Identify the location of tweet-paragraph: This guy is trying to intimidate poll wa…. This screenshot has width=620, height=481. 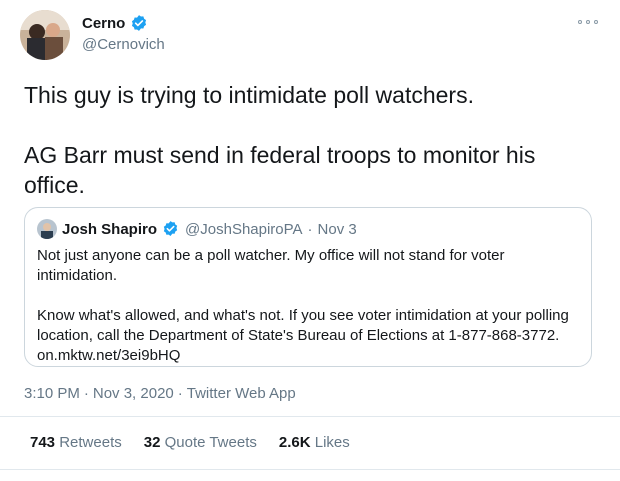
(249, 95).